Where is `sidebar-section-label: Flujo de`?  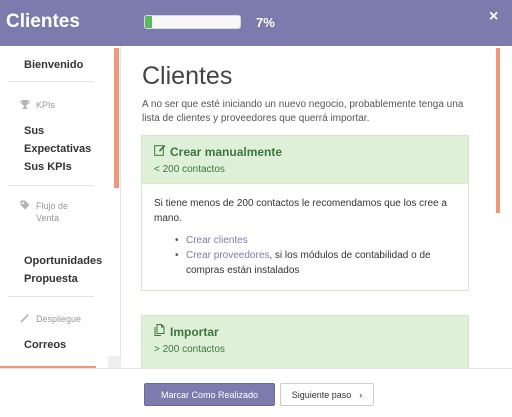
sidebar-section-label: Flujo de is located at coordinates (52, 206).